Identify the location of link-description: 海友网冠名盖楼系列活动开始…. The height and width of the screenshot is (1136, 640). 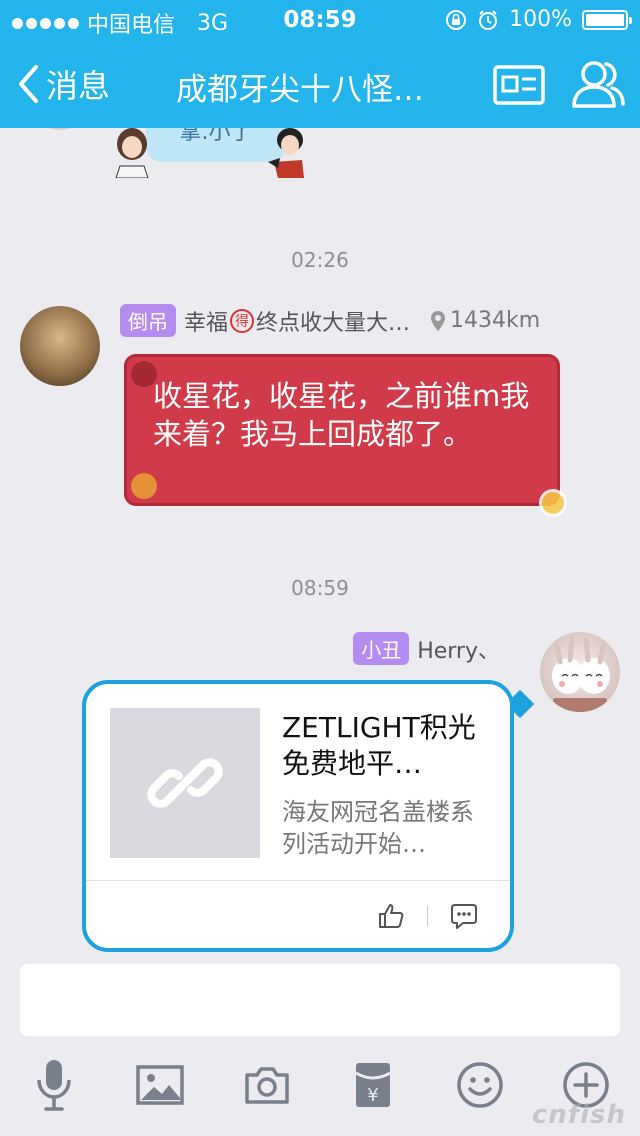
(378, 828).